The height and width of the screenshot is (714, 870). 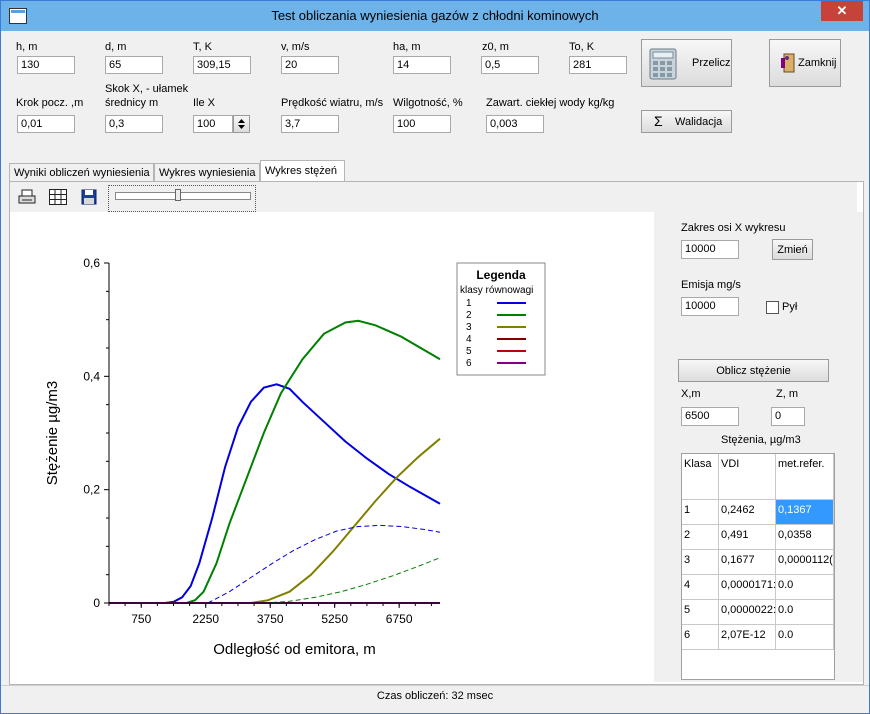 I want to click on x-tick-label: 6750, so click(x=399, y=619).